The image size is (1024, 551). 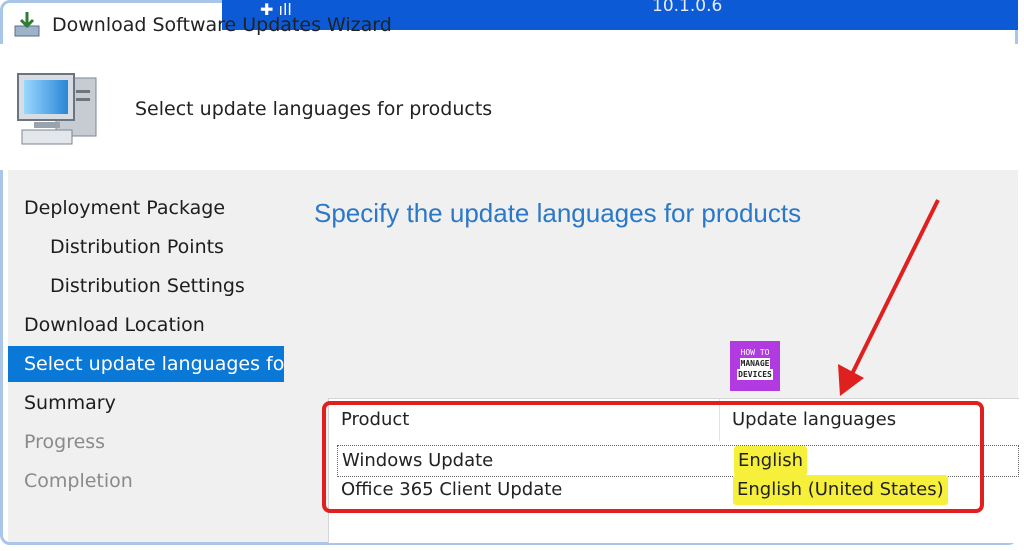 What do you see at coordinates (65, 442) in the screenshot?
I see `nav-item-progress: Progress` at bounding box center [65, 442].